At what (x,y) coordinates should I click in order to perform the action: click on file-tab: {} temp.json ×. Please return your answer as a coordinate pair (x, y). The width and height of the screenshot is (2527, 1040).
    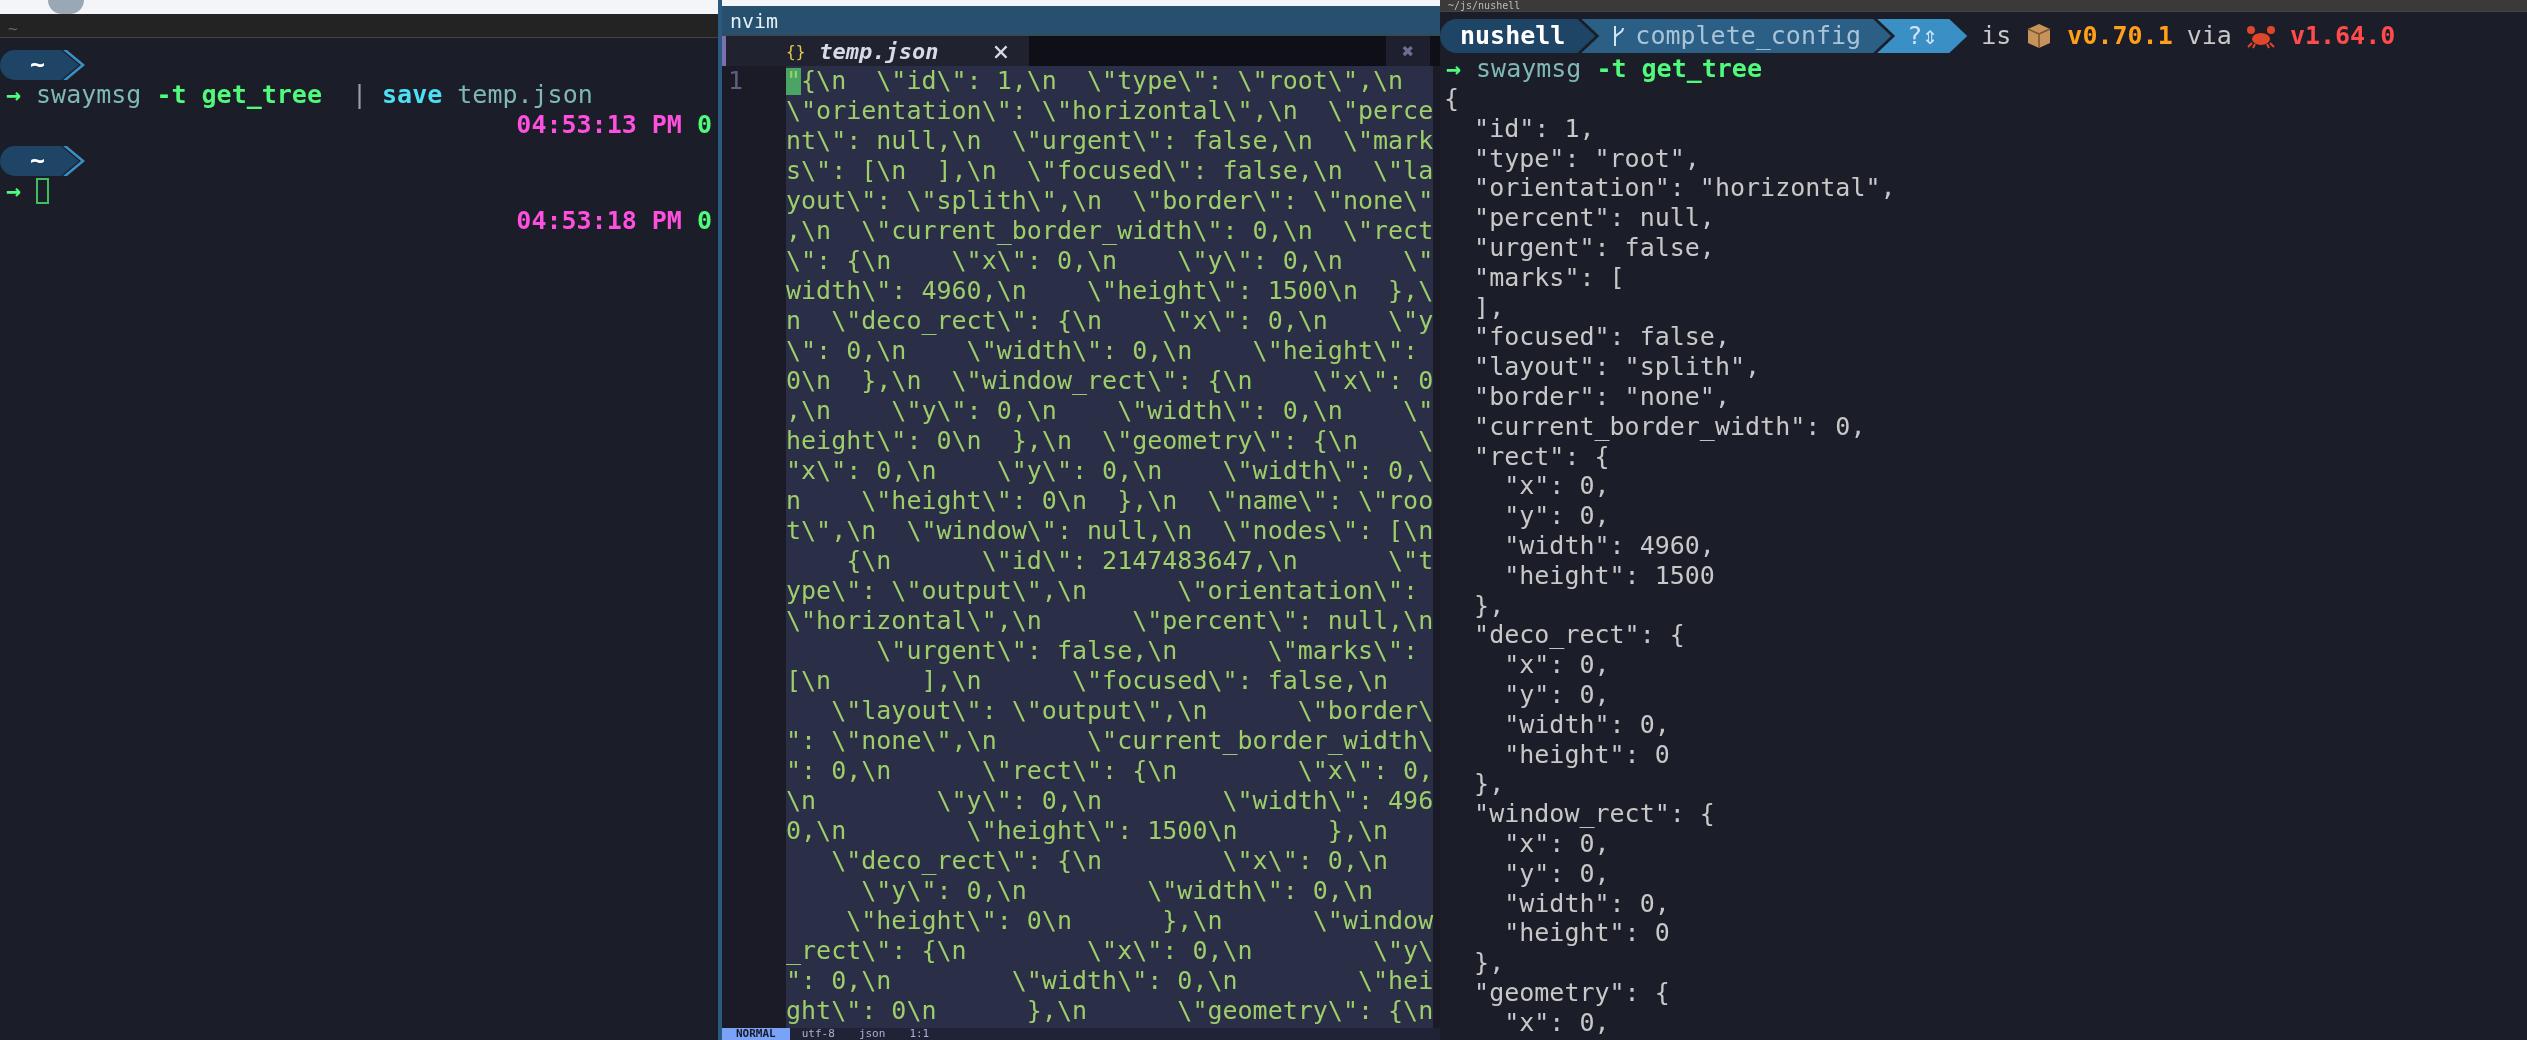
    Looking at the image, I should click on (878, 51).